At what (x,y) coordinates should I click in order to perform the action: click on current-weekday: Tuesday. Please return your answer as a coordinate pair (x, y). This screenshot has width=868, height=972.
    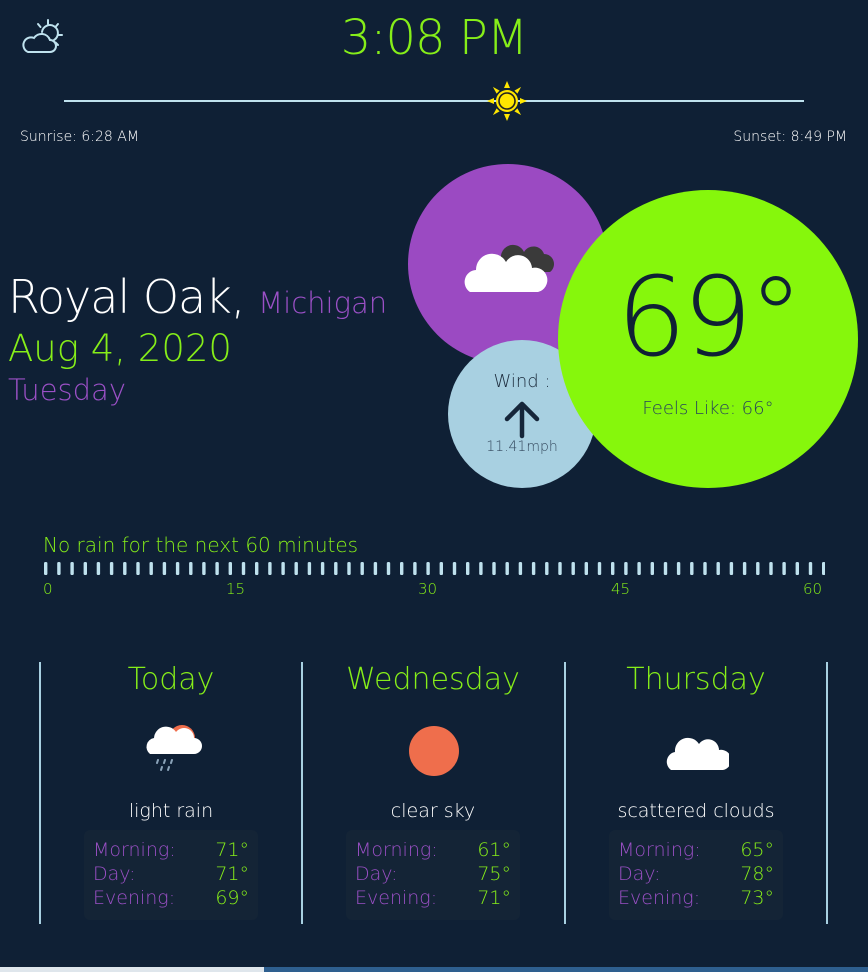
    Looking at the image, I should click on (67, 390).